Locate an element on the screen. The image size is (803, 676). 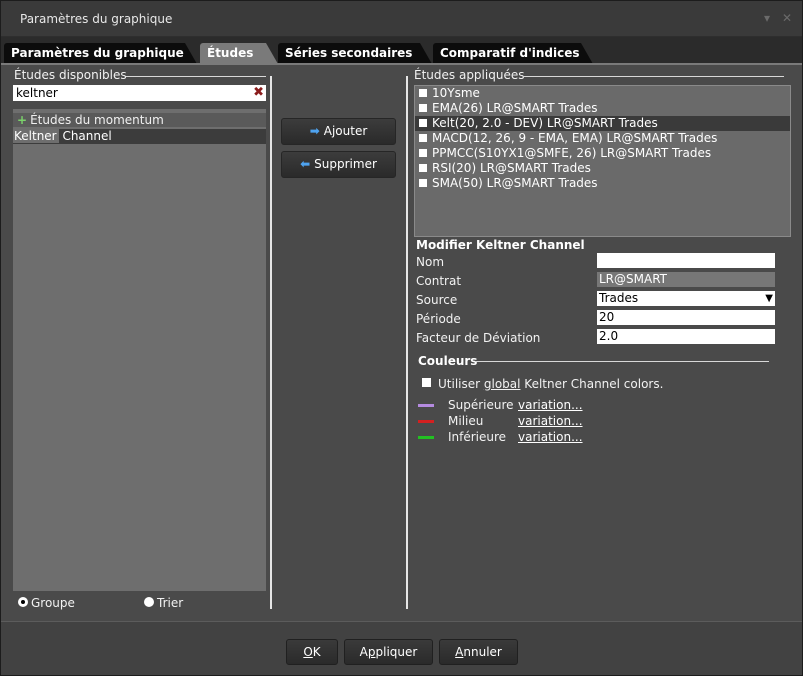
close-icon: ✕ is located at coordinates (787, 18).